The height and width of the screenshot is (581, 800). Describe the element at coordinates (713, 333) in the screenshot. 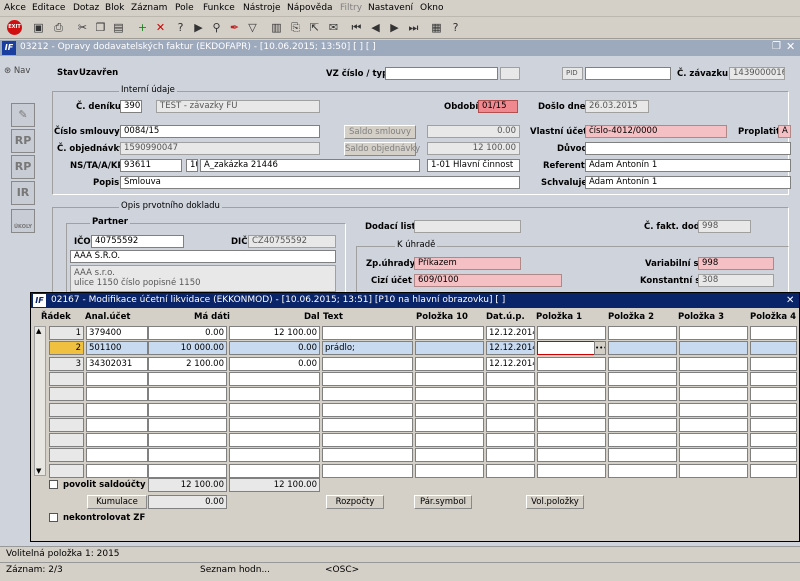

I see `row-1-p3` at that location.